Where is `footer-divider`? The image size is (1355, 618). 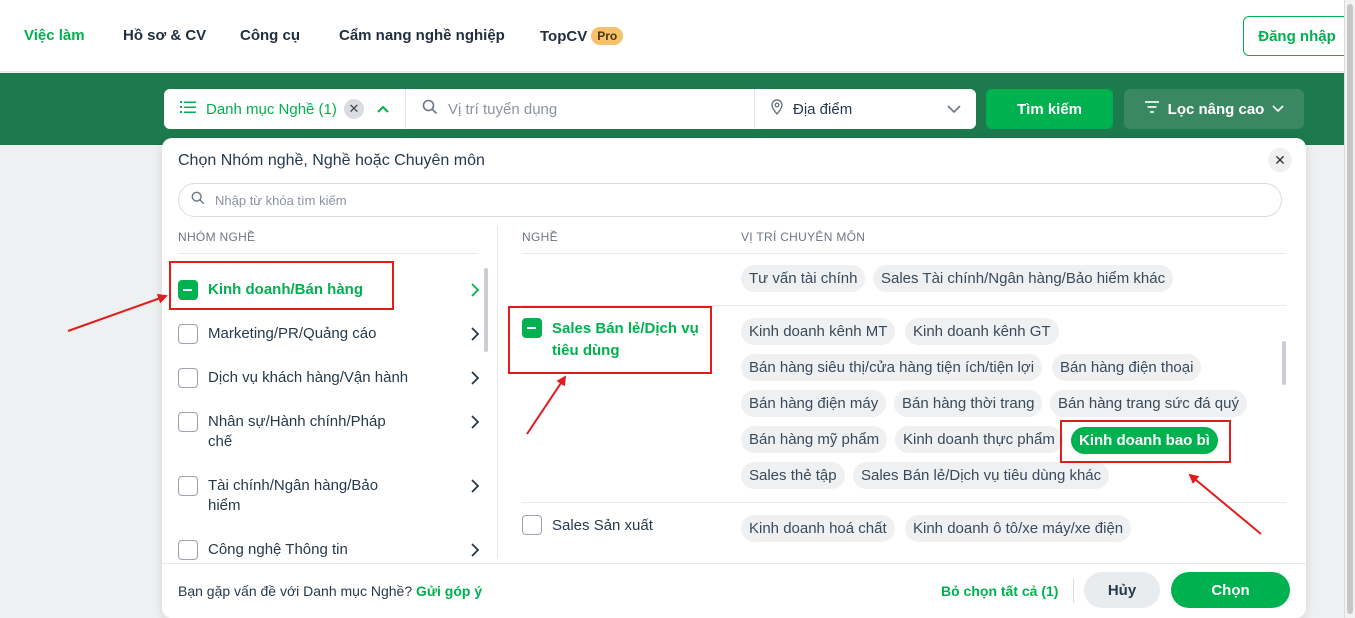 footer-divider is located at coordinates (1073, 591).